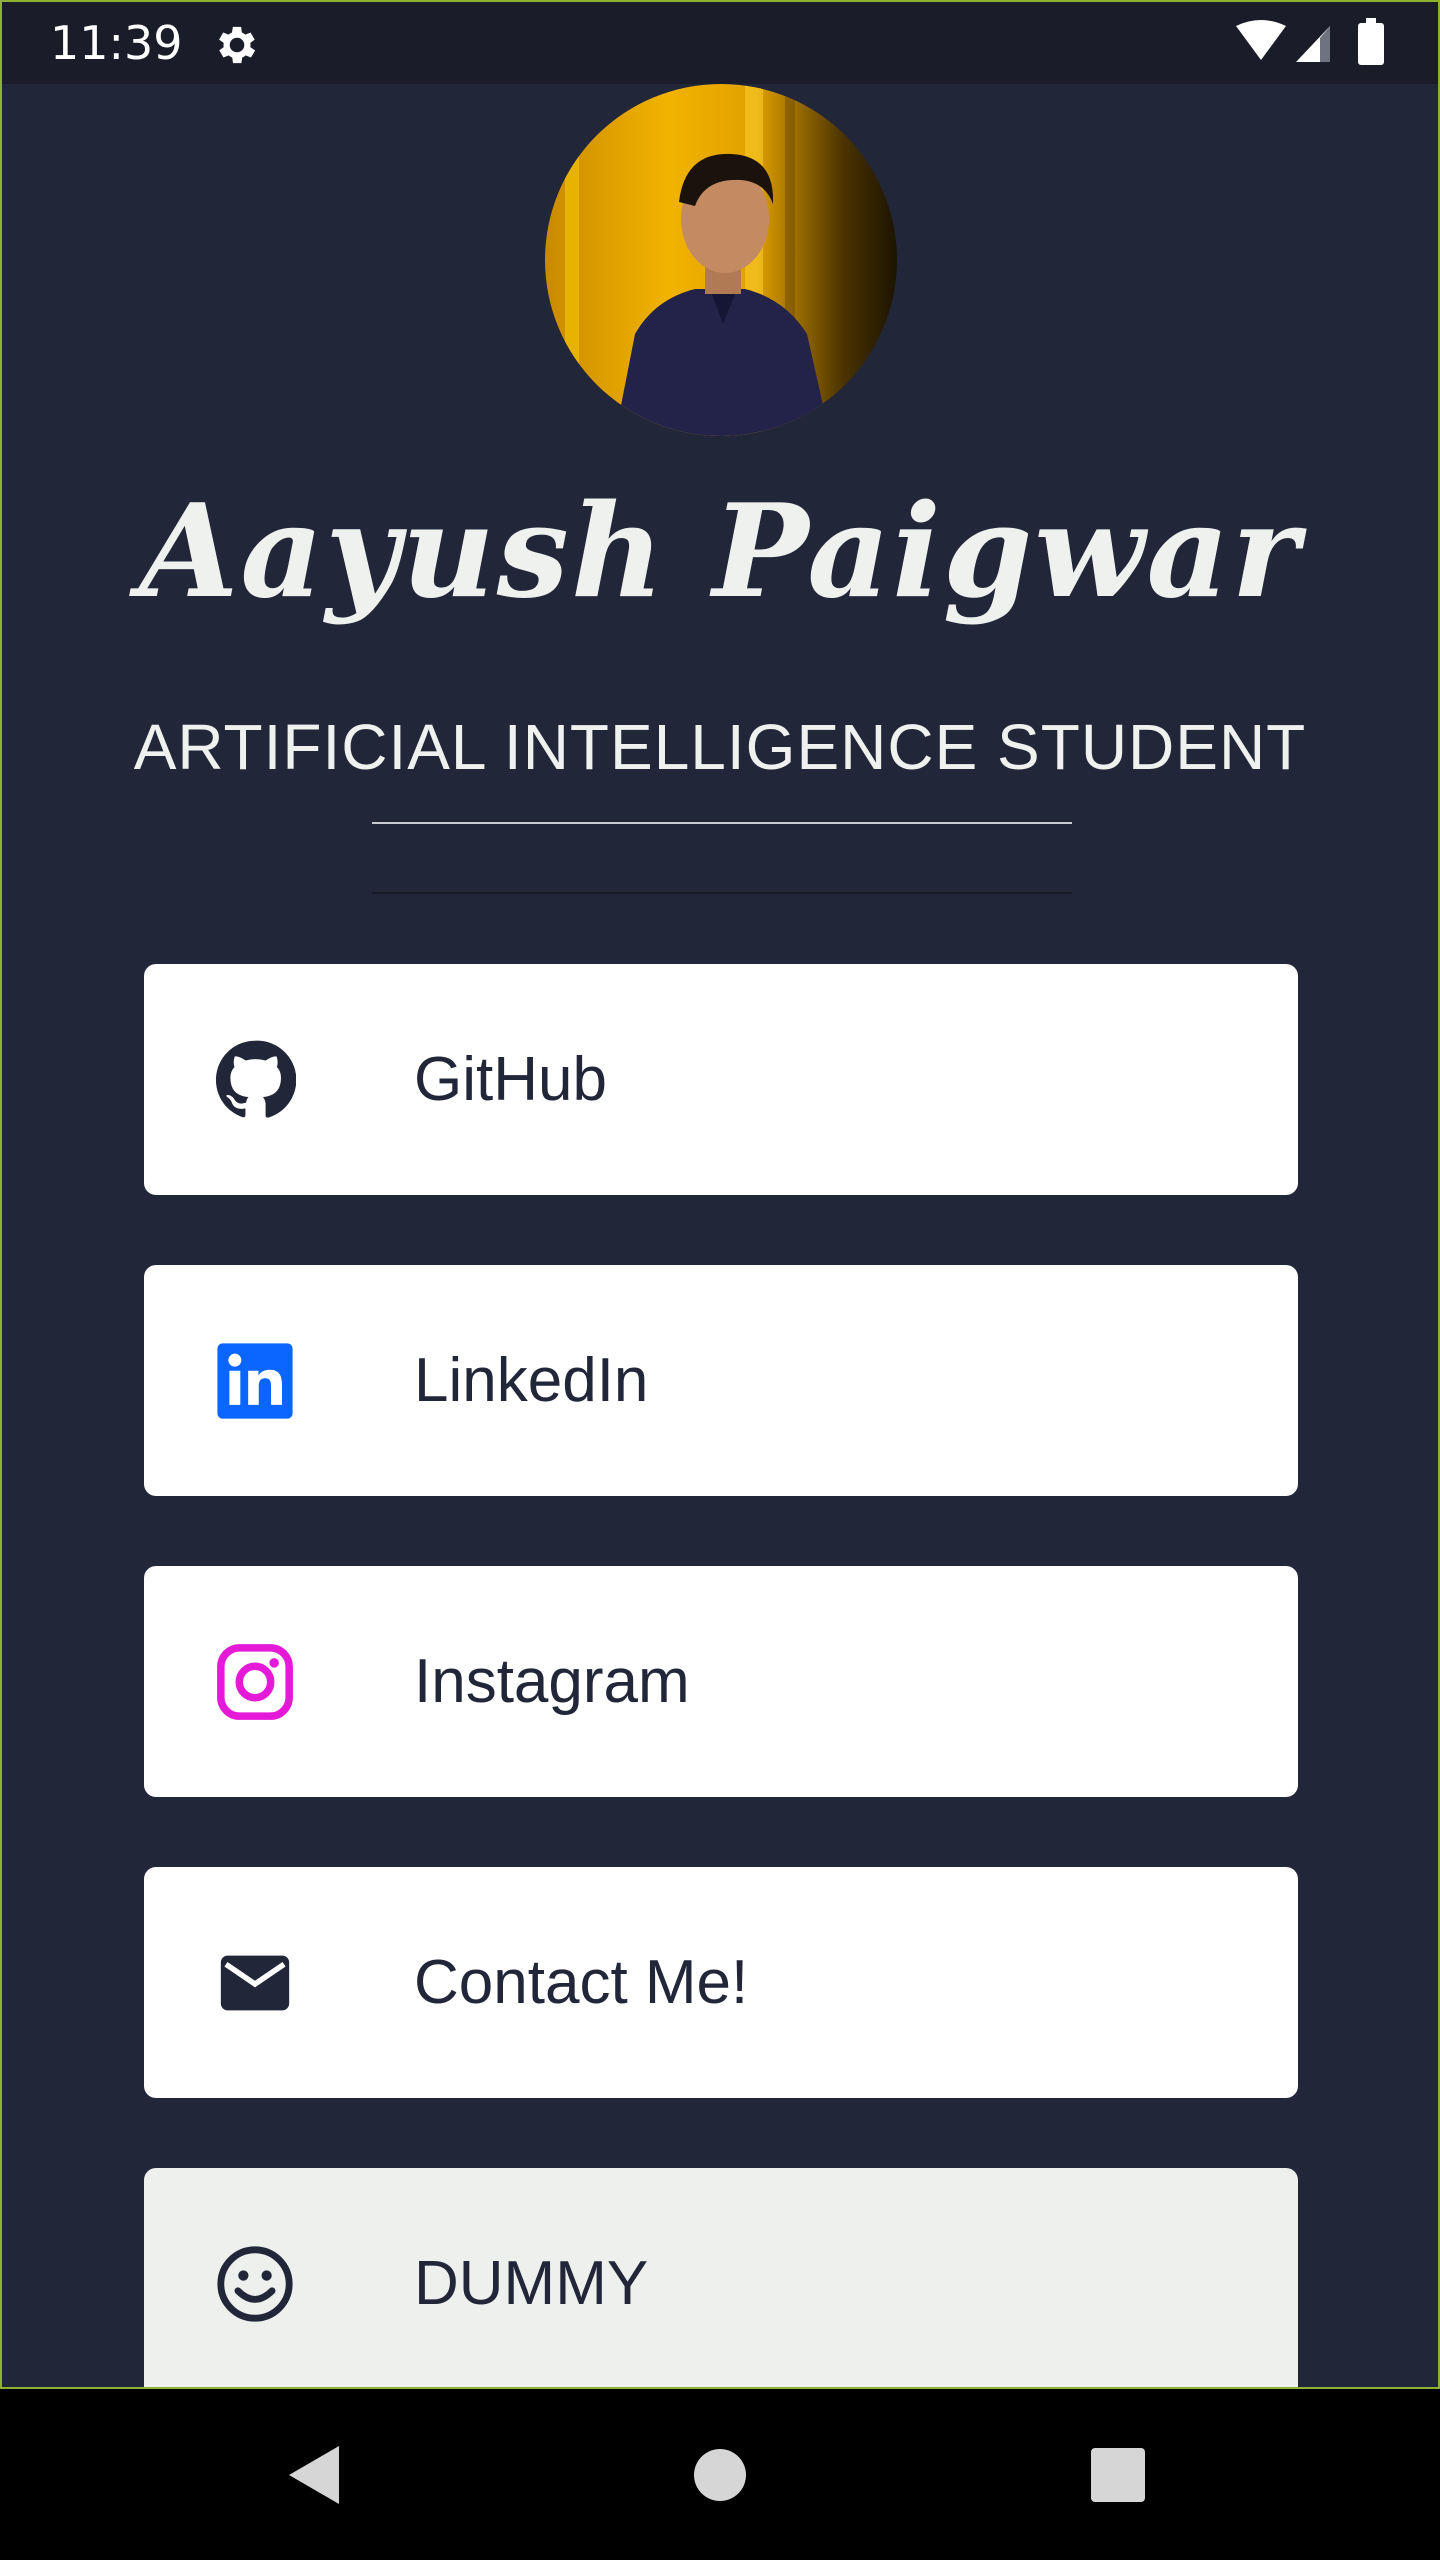  I want to click on avatar, so click(721, 260).